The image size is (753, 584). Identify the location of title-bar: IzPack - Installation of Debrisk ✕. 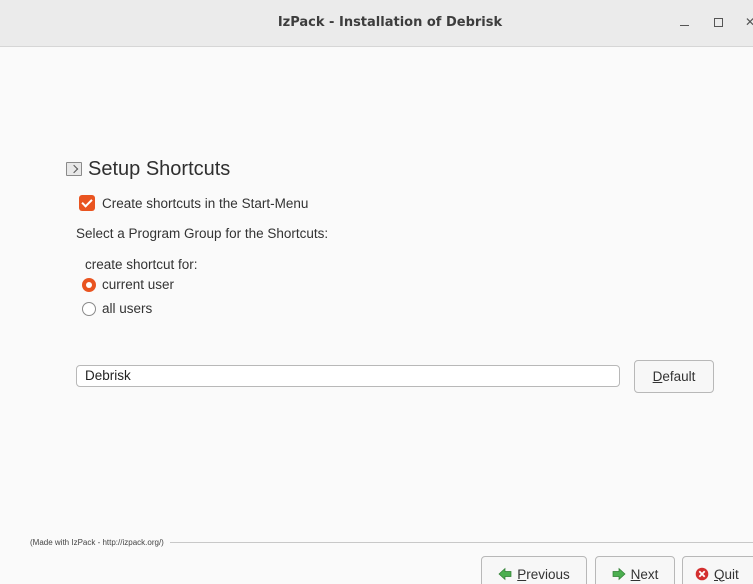
(376, 23).